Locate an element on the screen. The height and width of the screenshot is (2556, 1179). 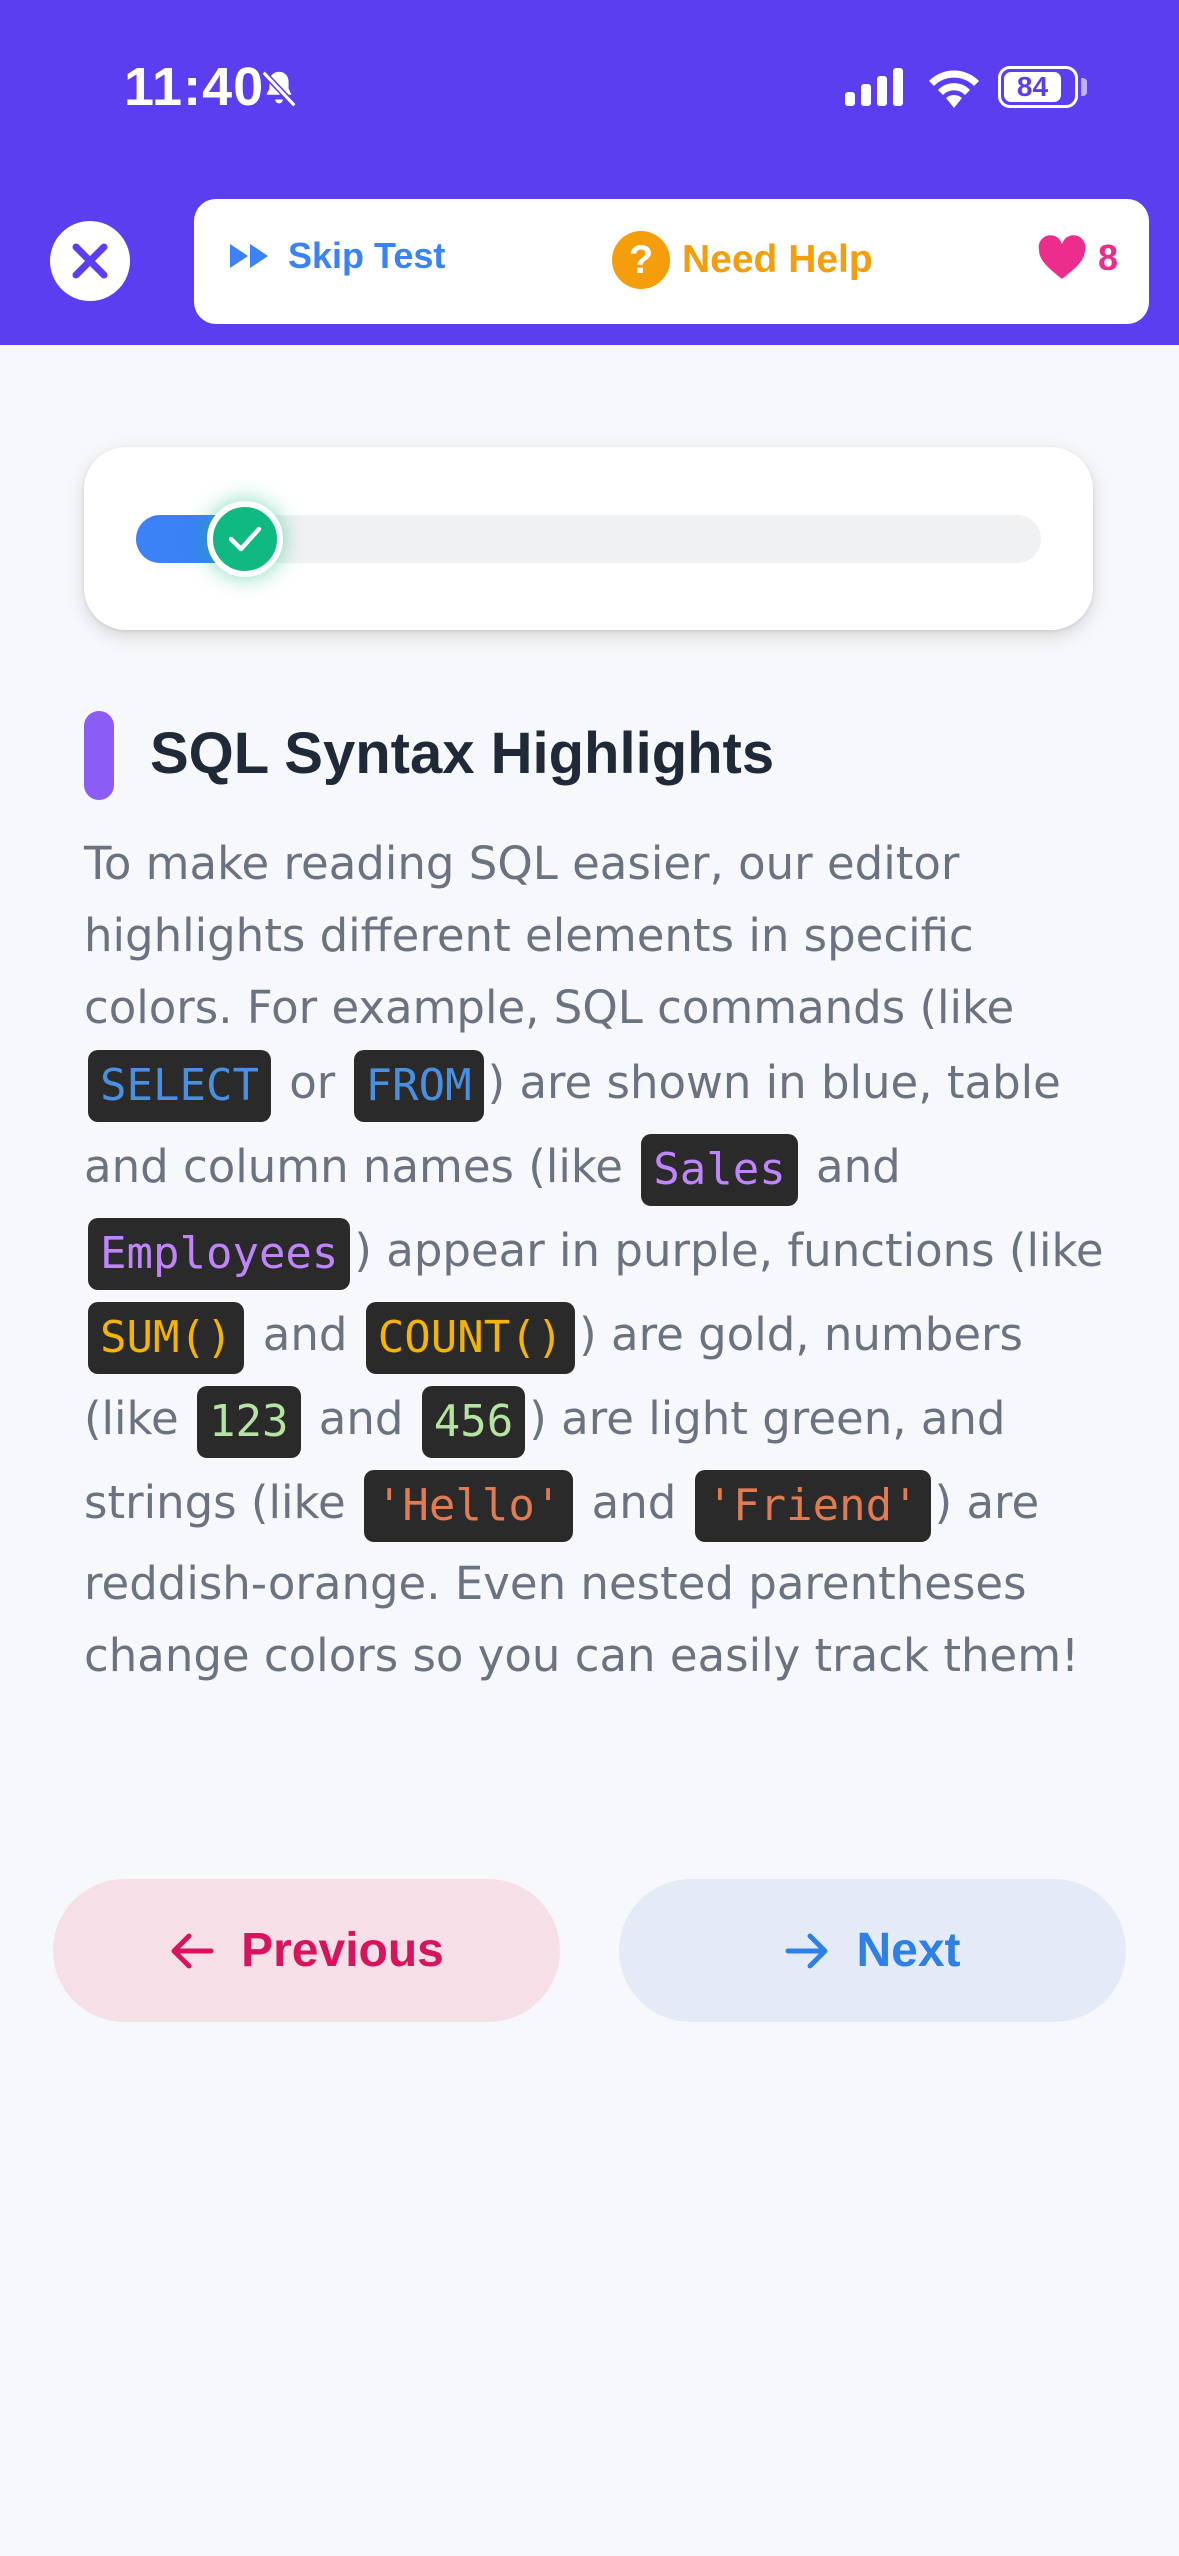
progress-track is located at coordinates (588, 539).